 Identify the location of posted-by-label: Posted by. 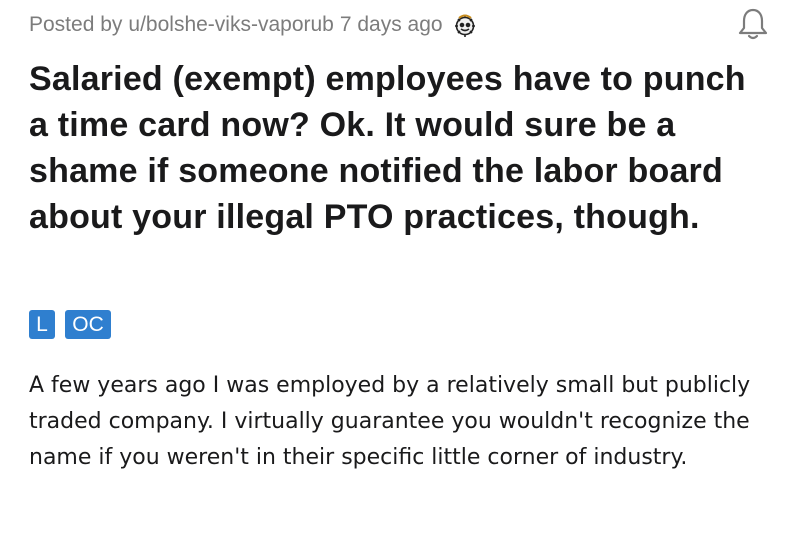
(76, 24).